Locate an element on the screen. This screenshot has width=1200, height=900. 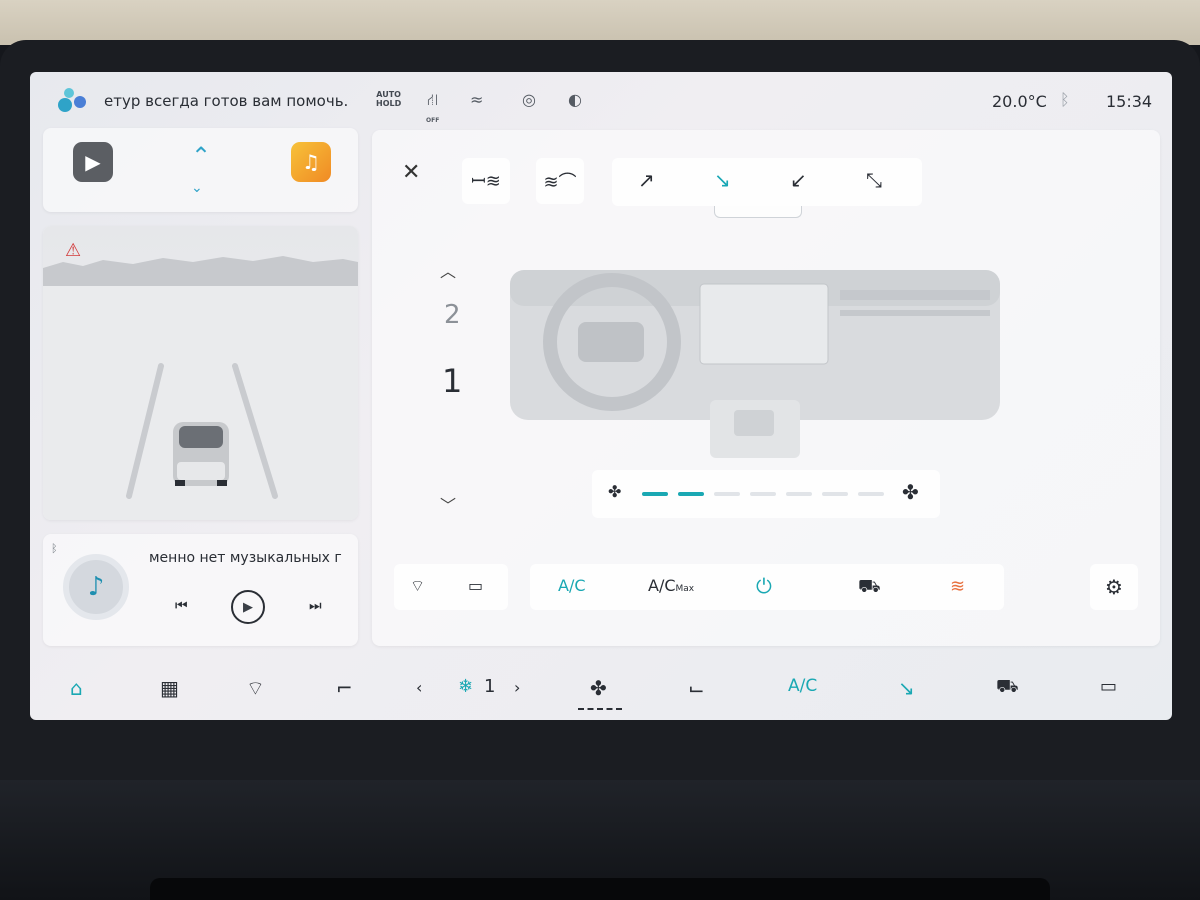
esc-off-icon: ⛙ OFF is located at coordinates (433, 107).